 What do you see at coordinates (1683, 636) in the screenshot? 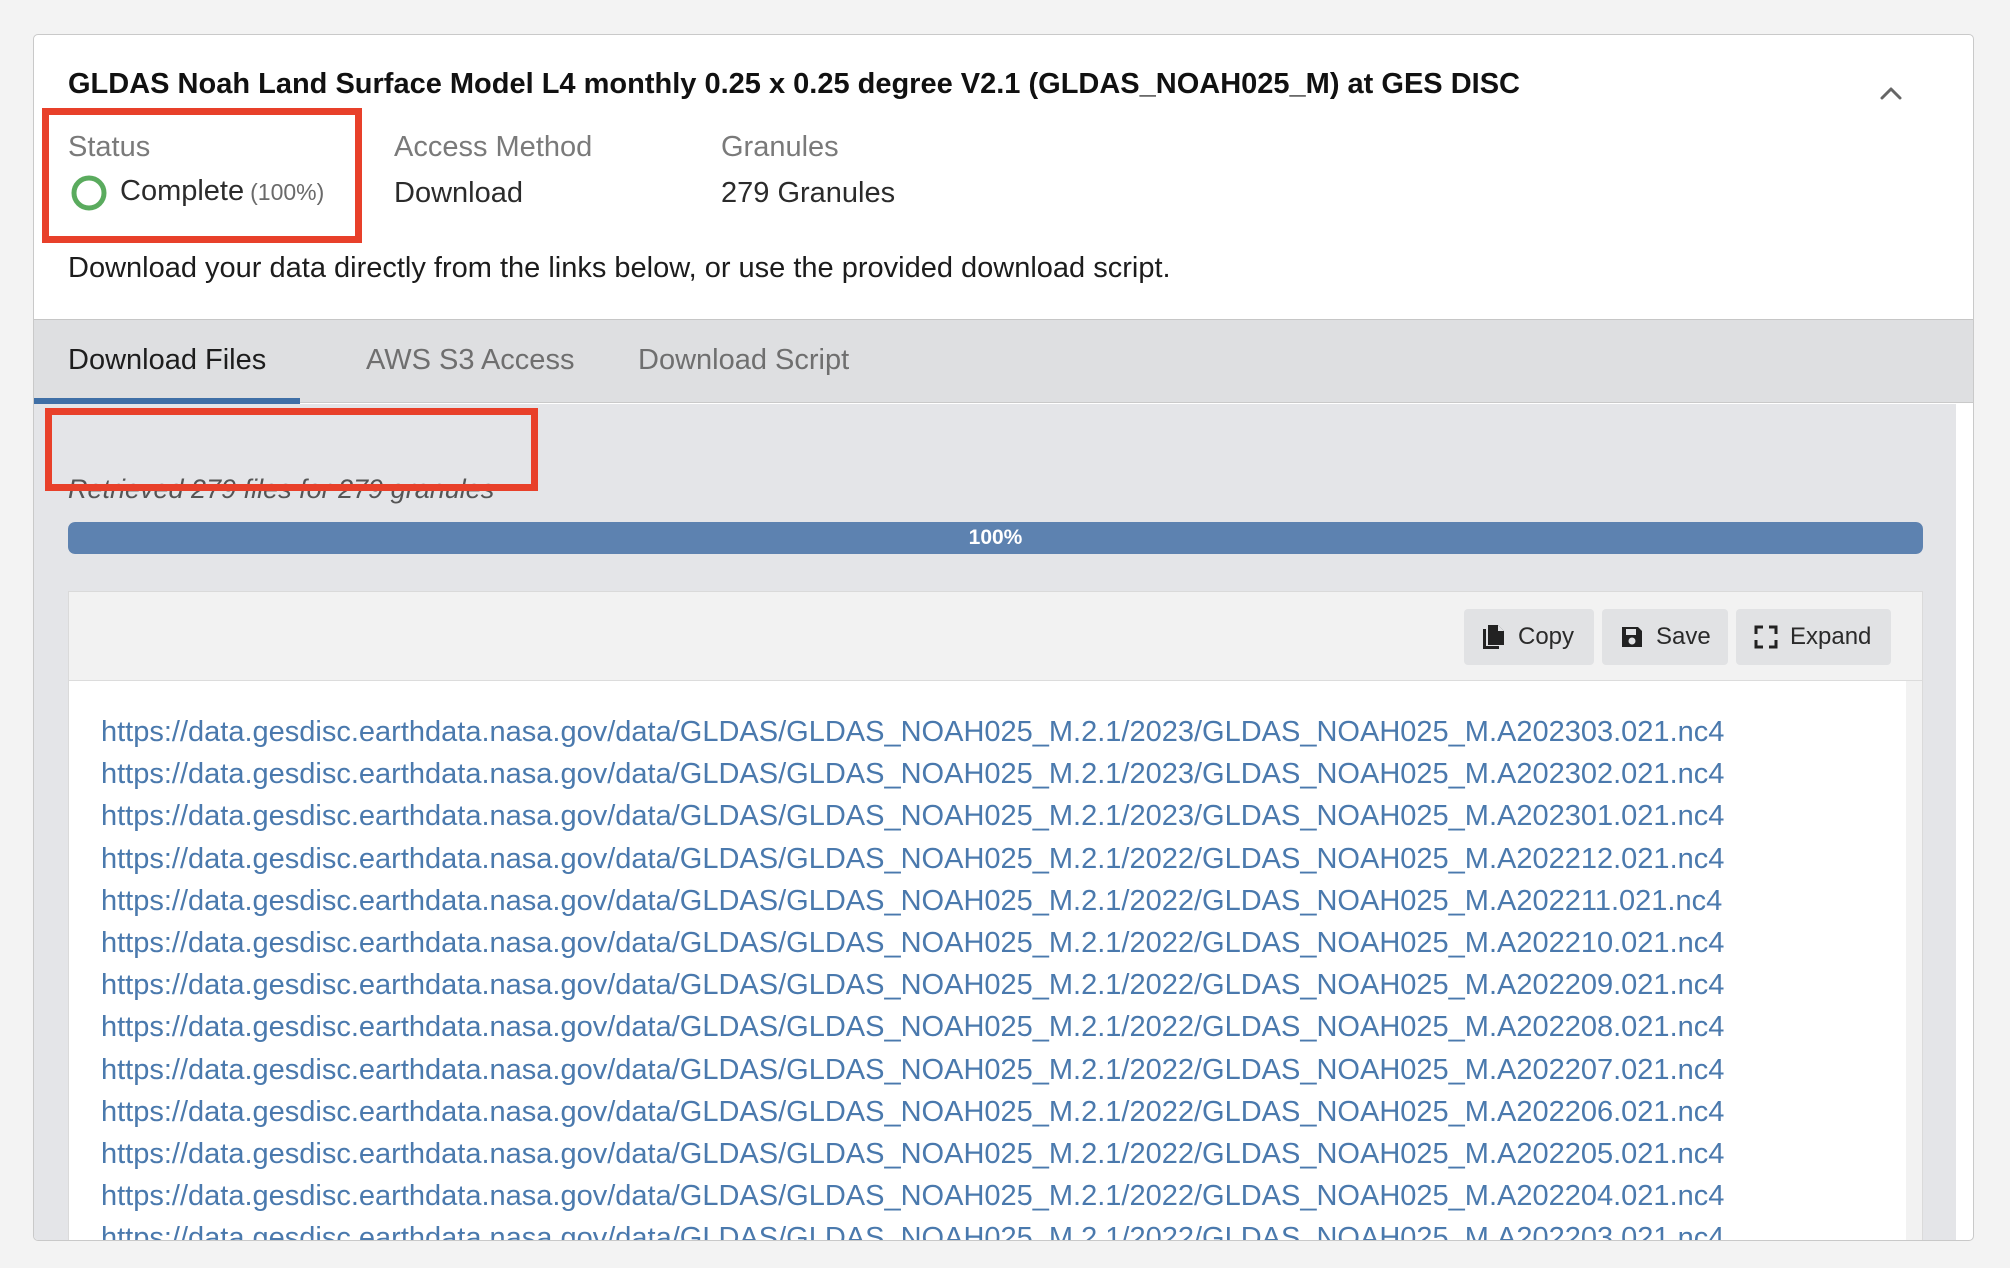
I see `save-button-label: Save` at bounding box center [1683, 636].